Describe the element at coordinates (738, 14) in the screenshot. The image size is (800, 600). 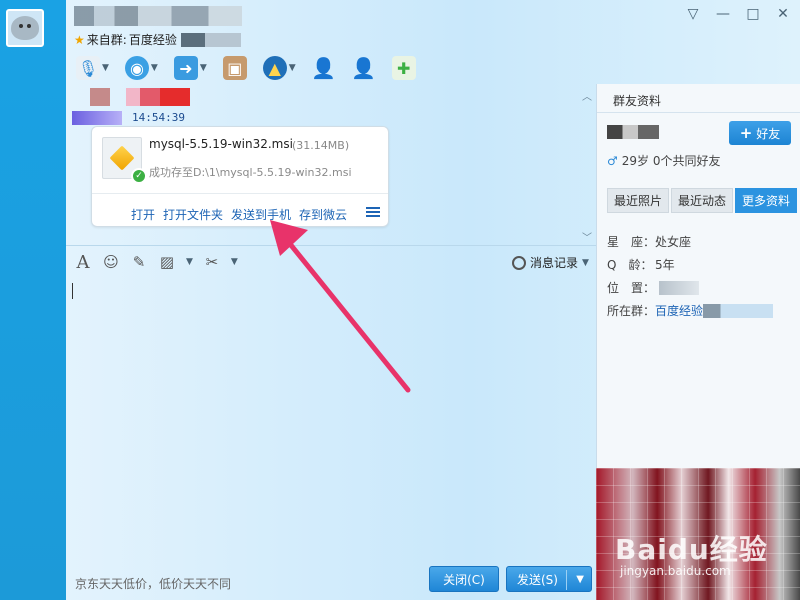
I see `window-controls: ▽ — □ ✕` at that location.